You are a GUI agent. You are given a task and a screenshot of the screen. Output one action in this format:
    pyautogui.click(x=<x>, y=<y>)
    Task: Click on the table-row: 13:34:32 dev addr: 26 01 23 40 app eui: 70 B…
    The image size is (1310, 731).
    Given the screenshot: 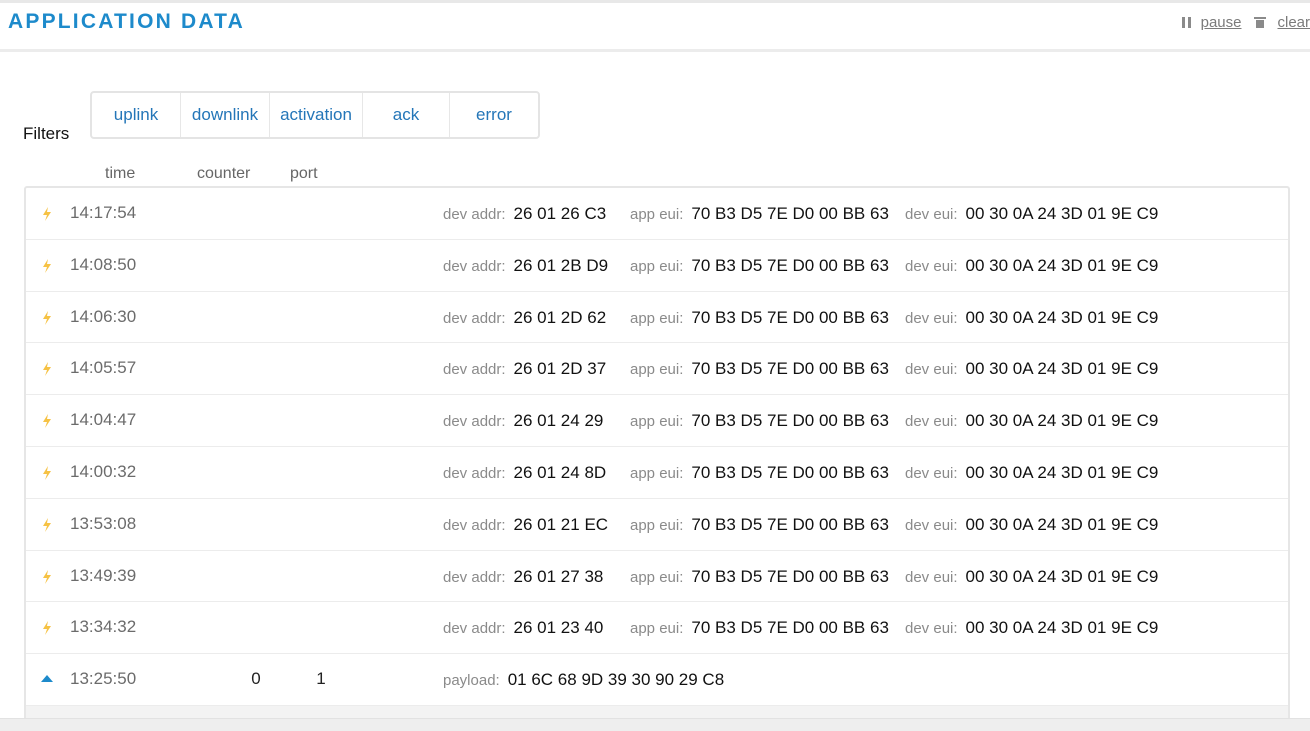 What is the action you would take?
    pyautogui.click(x=657, y=628)
    